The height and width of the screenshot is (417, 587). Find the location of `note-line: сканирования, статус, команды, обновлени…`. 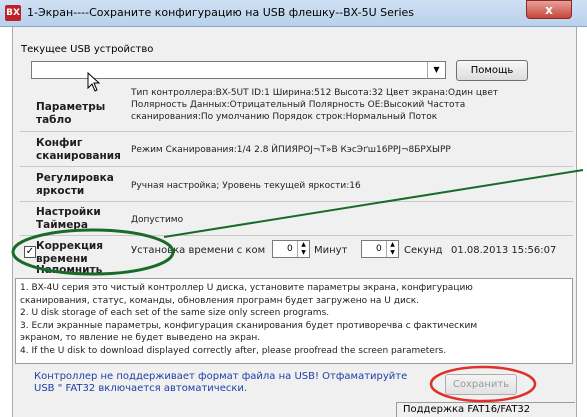

note-line: сканирования, статус, команды, обновлени… is located at coordinates (220, 300).